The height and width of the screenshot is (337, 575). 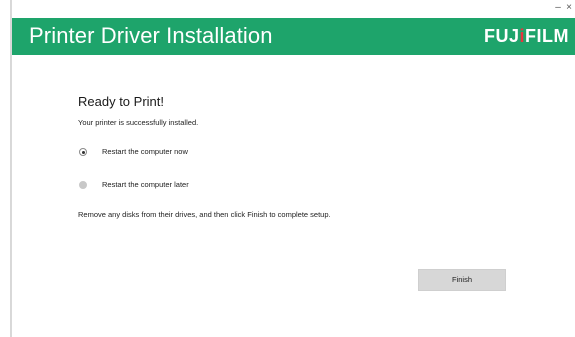 I want to click on radio-button-unselected, so click(x=83, y=185).